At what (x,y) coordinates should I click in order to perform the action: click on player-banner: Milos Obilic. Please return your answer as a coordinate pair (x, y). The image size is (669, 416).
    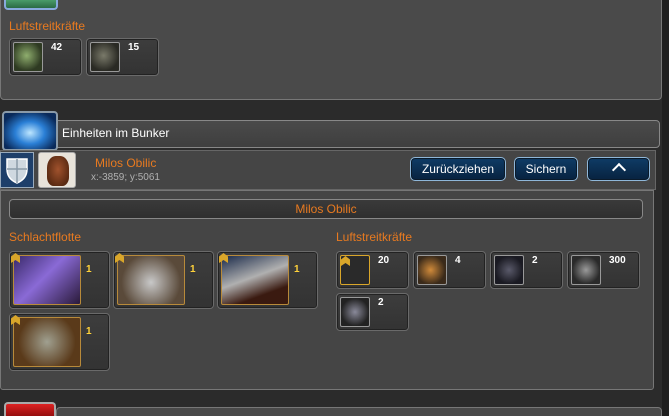
    Looking at the image, I should click on (326, 209).